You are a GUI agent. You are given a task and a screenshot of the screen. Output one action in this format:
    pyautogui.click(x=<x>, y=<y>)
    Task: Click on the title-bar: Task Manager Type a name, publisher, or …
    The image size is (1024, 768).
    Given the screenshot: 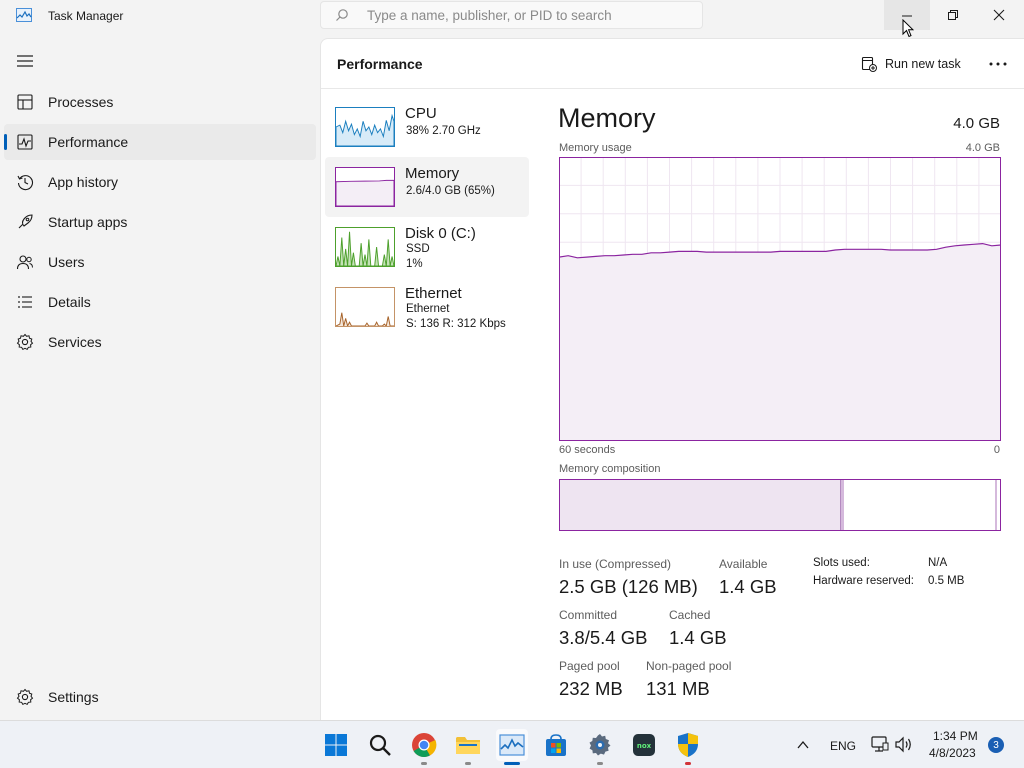 What is the action you would take?
    pyautogui.click(x=512, y=19)
    